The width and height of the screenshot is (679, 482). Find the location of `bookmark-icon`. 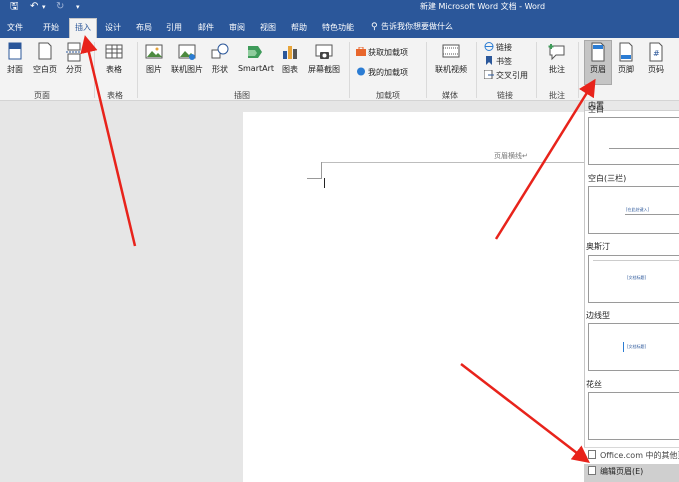

bookmark-icon is located at coordinates (489, 60).